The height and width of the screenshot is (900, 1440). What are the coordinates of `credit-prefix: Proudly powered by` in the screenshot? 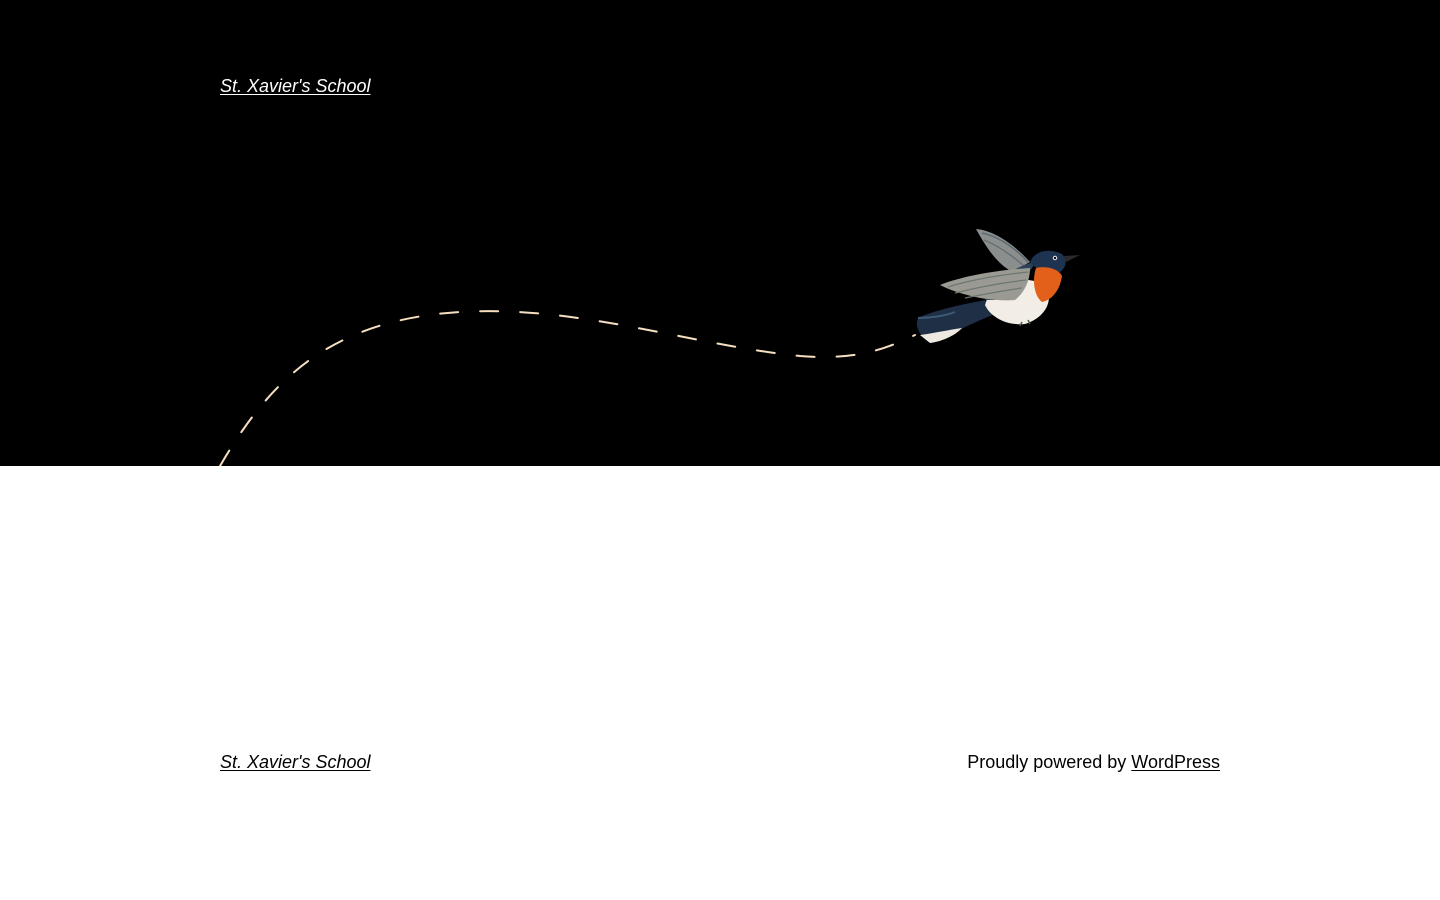 It's located at (1047, 762).